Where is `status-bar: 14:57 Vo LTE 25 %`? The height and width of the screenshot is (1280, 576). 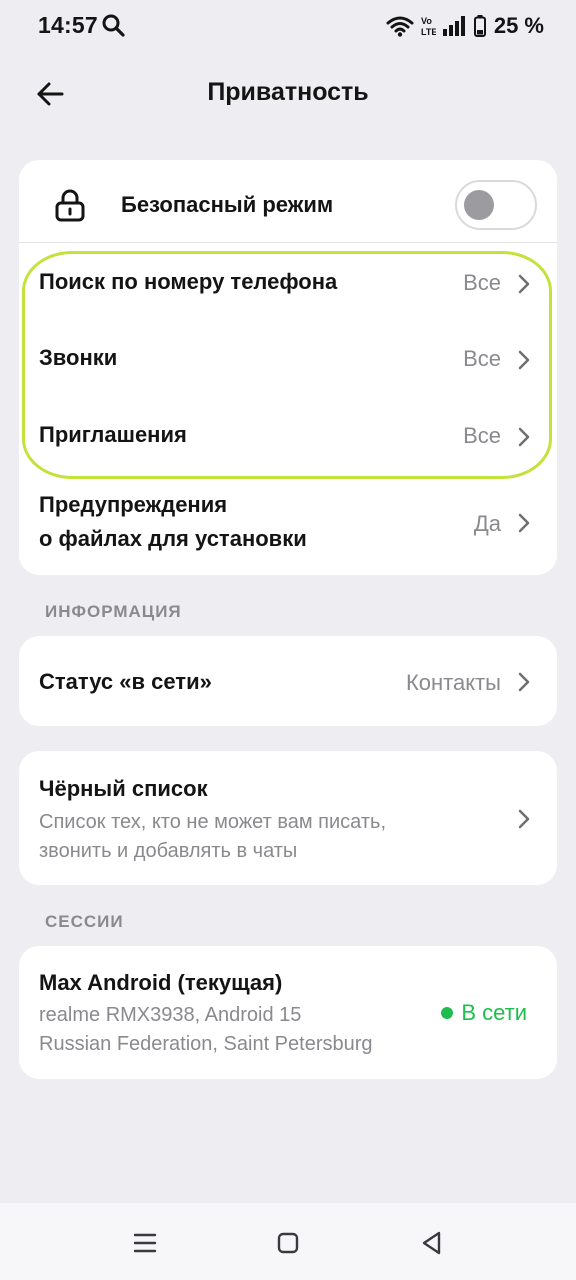 status-bar: 14:57 Vo LTE 25 % is located at coordinates (288, 26).